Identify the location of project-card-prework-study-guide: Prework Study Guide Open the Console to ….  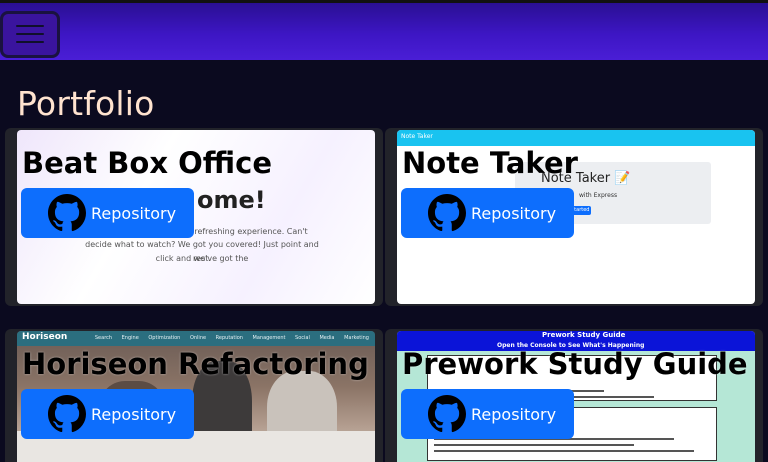
(574, 395).